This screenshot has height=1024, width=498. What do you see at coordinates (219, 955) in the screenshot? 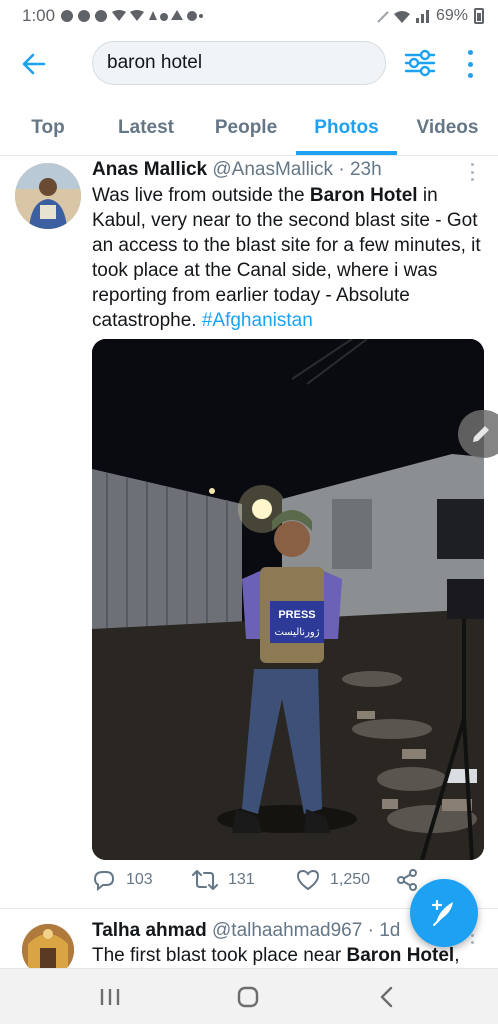
I see `text-segment: The first blast took place near` at bounding box center [219, 955].